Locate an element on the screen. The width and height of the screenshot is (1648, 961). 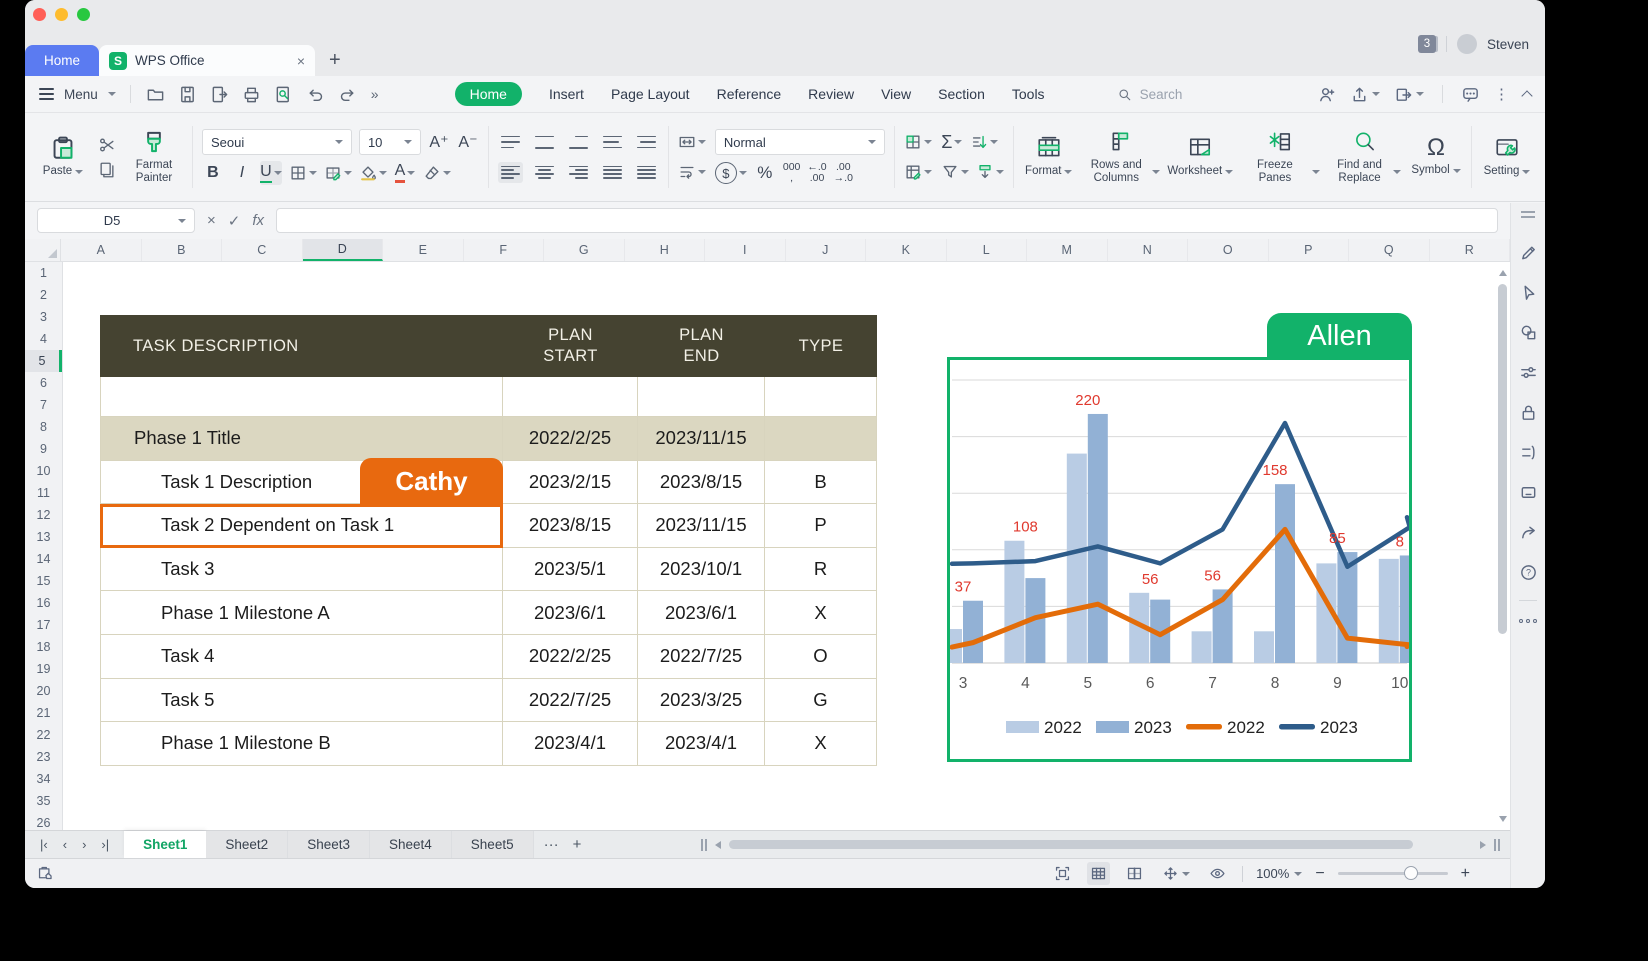
rows-columns-button: Rows and Columns is located at coordinates (1122, 157).